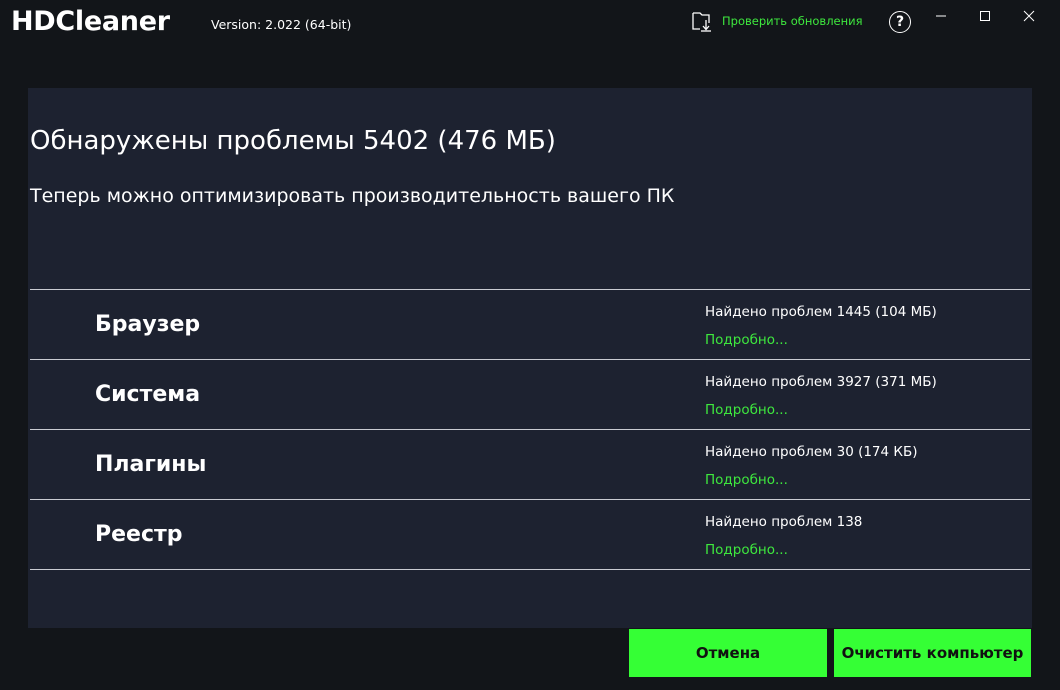  I want to click on help-button: ?, so click(900, 22).